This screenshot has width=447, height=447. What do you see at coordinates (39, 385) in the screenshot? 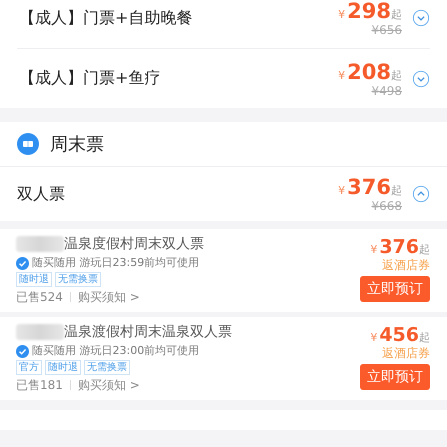
I see `sold-count: 已售181` at bounding box center [39, 385].